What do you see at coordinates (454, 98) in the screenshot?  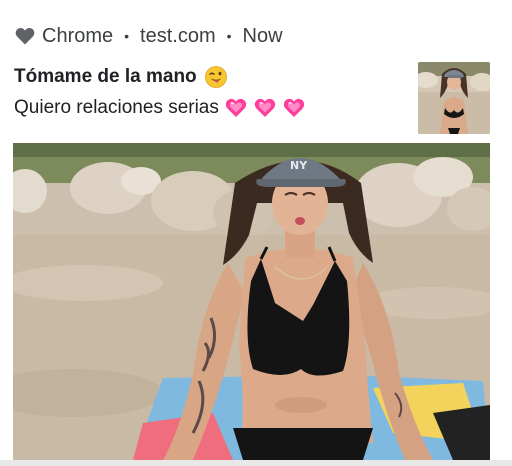 I see `notification-thumbnail` at bounding box center [454, 98].